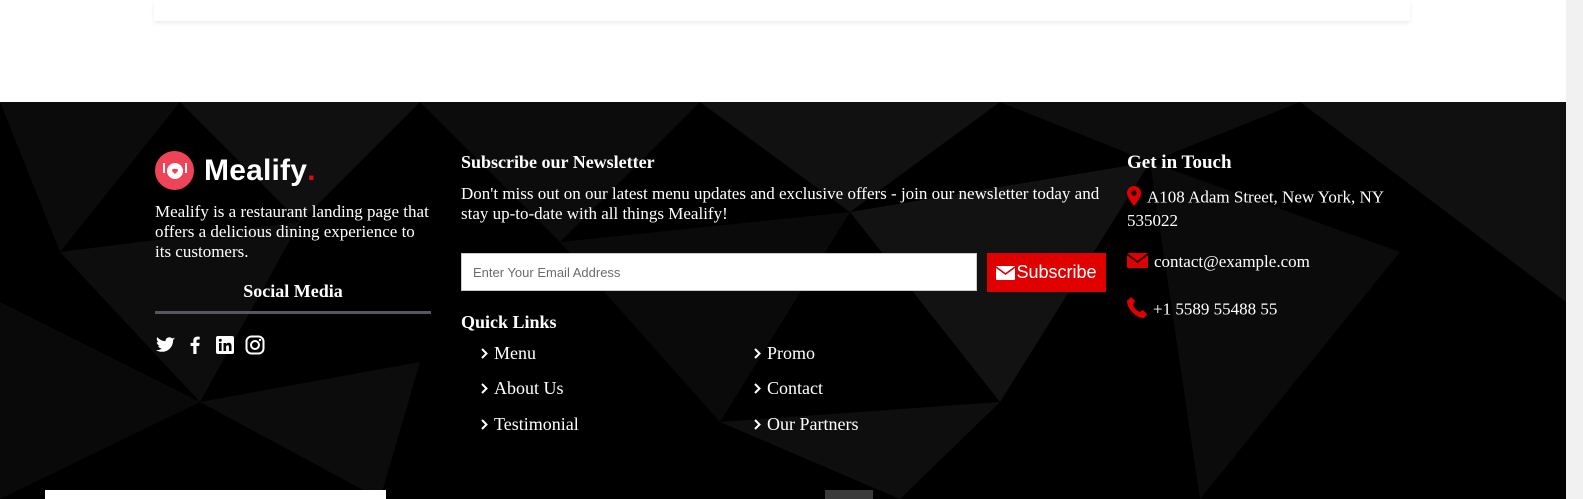 Image resolution: width=1583 pixels, height=499 pixels. I want to click on quick-links-title: Quick Links, so click(509, 322).